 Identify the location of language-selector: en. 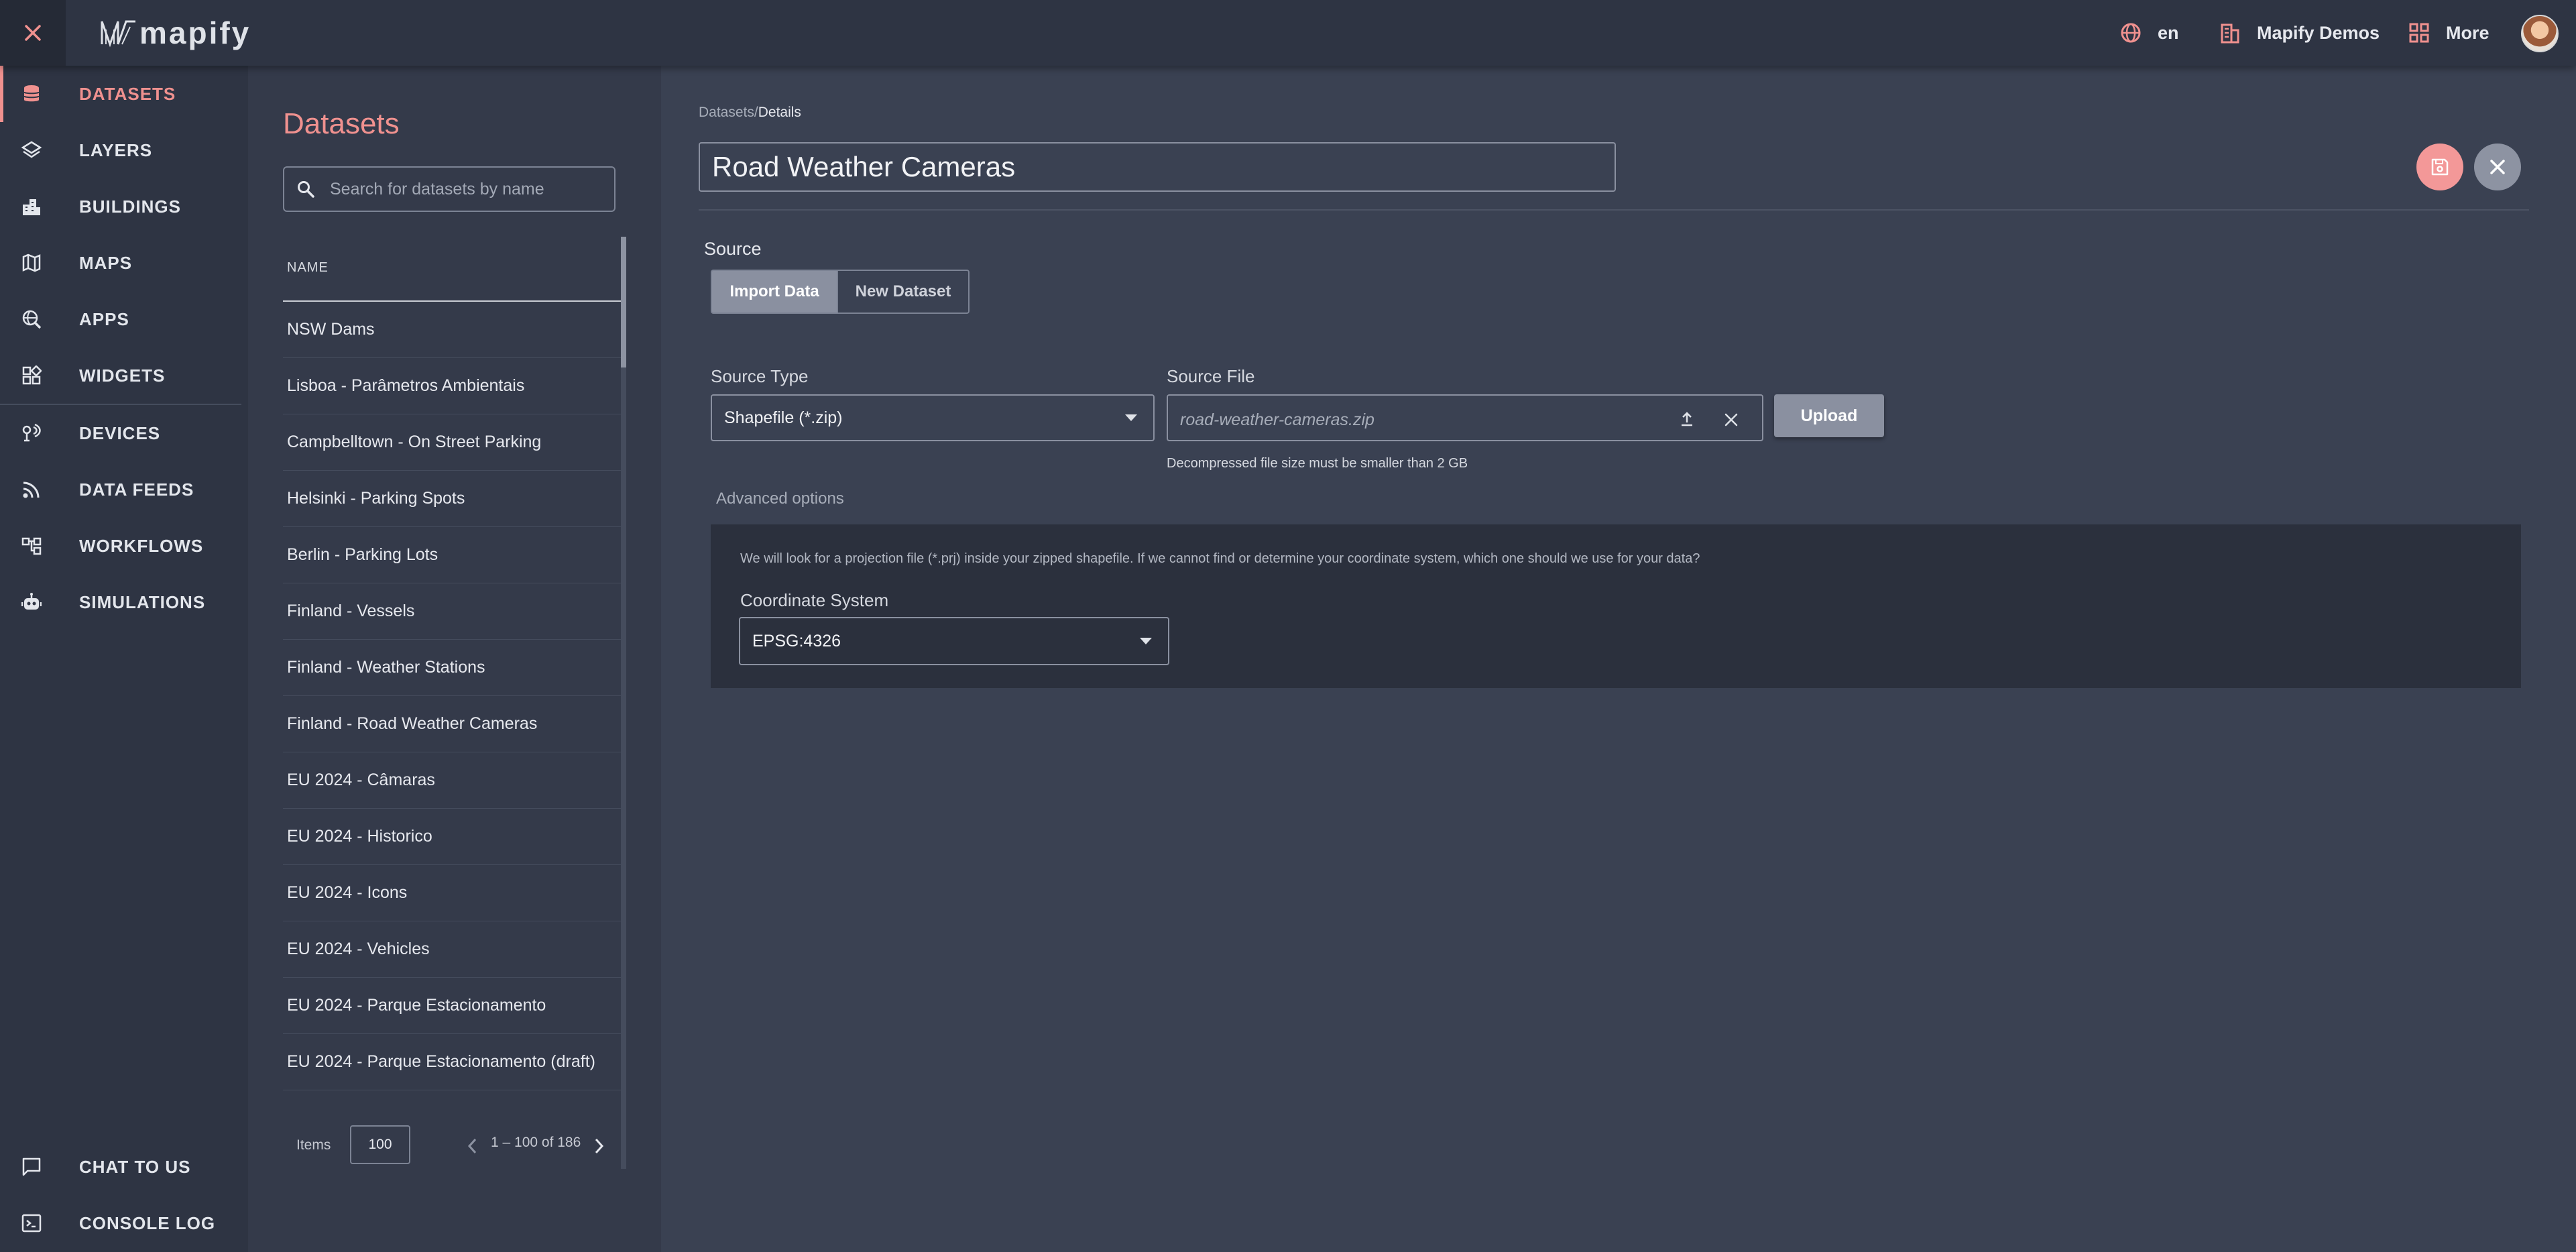
(2149, 33).